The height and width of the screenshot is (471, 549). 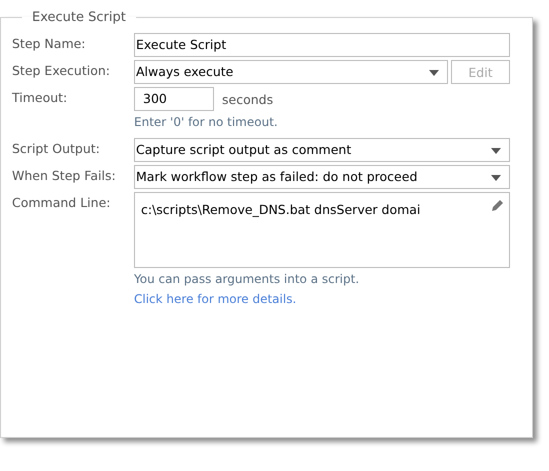 What do you see at coordinates (40, 97) in the screenshot?
I see `field-label: Timeout:` at bounding box center [40, 97].